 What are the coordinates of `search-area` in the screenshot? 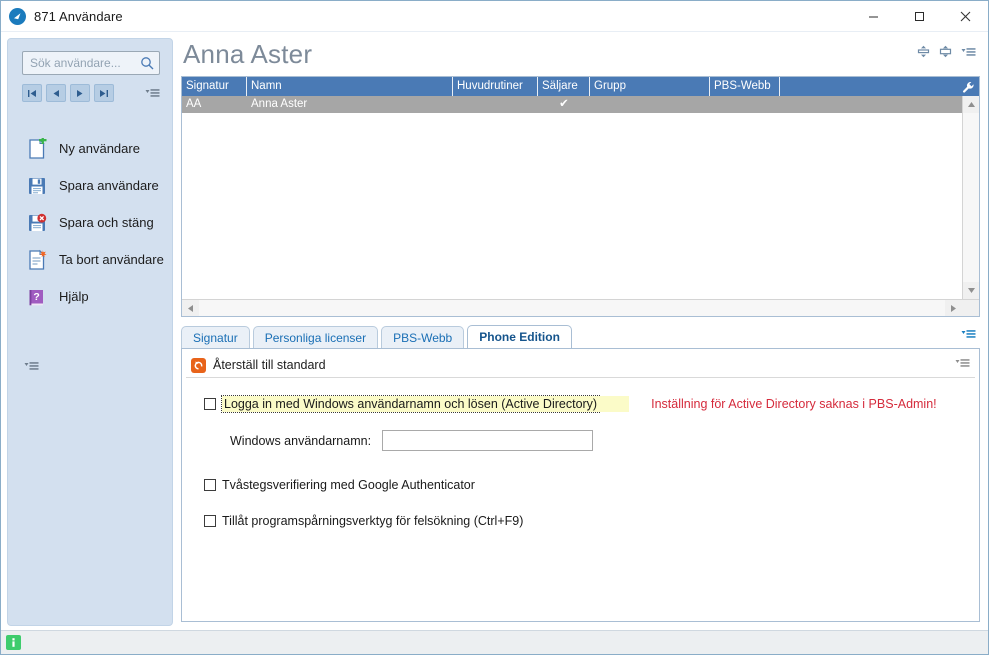 It's located at (91, 63).